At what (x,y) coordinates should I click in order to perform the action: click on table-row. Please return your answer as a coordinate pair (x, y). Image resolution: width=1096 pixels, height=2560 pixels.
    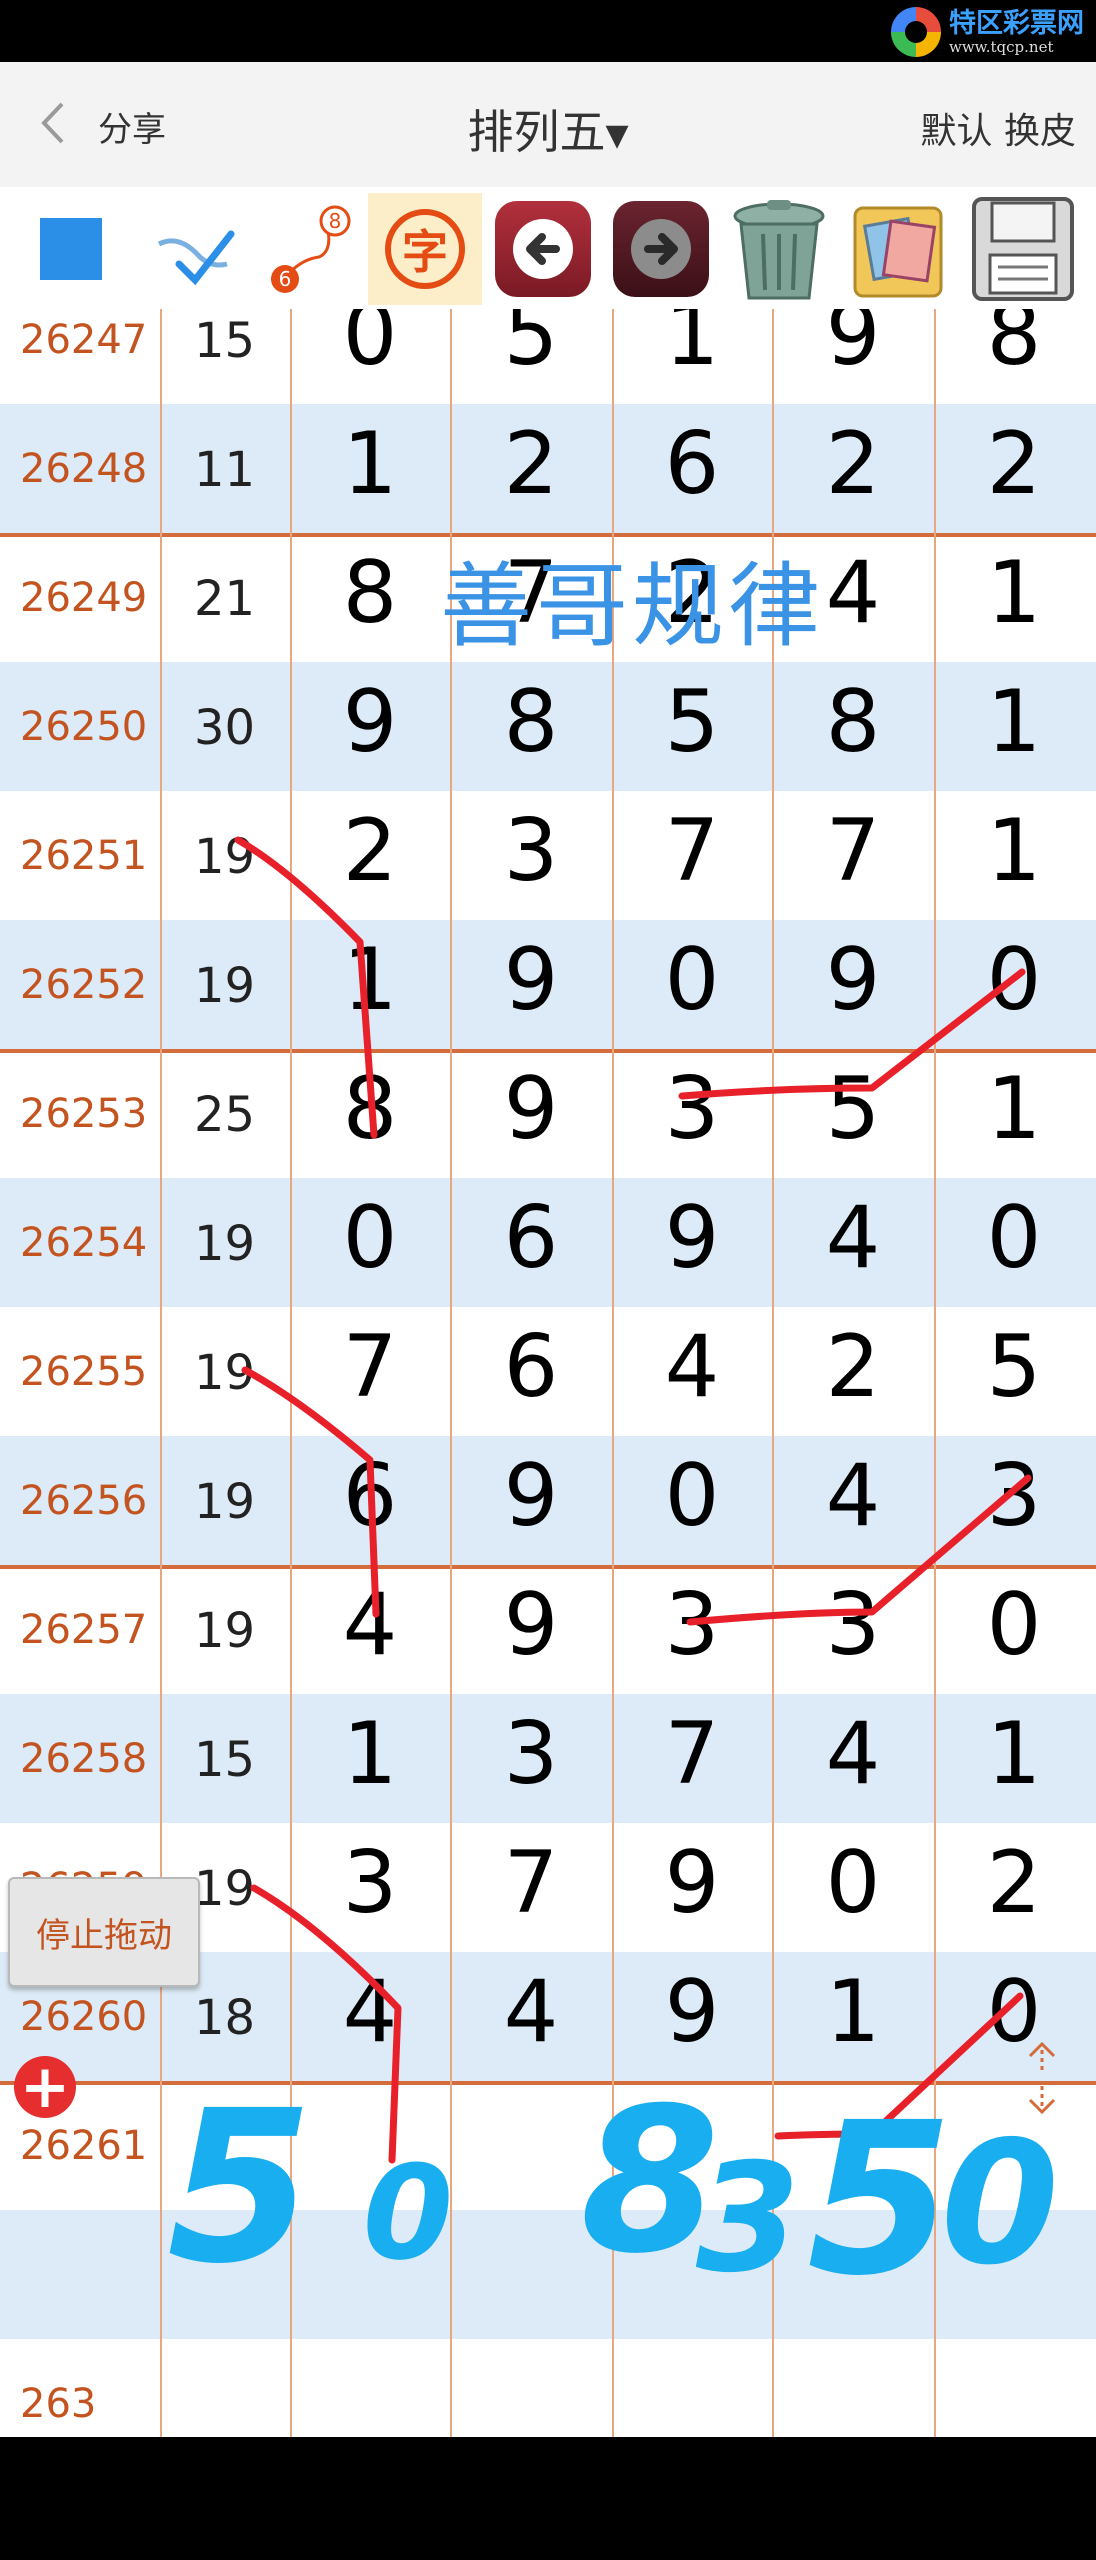
    Looking at the image, I should click on (548, 2274).